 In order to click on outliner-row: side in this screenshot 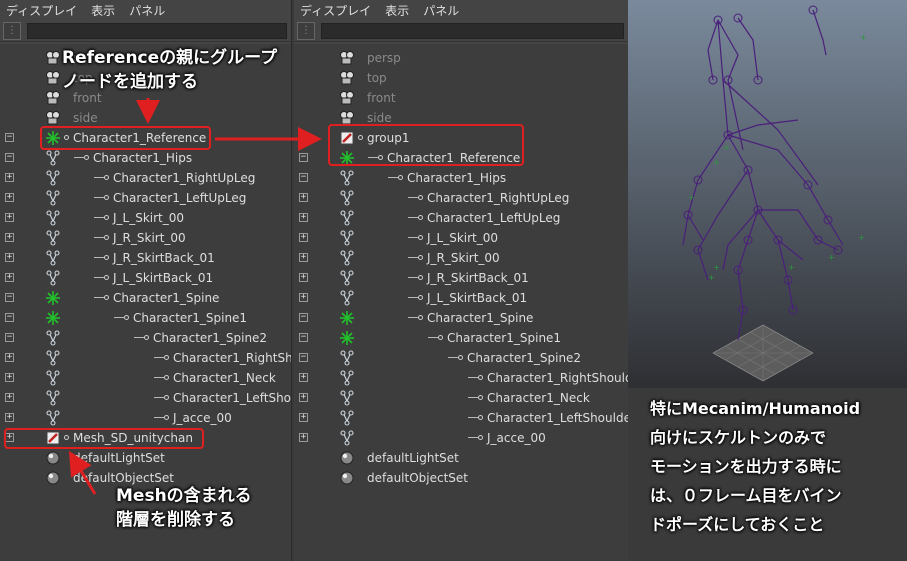, I will do `click(145, 118)`.